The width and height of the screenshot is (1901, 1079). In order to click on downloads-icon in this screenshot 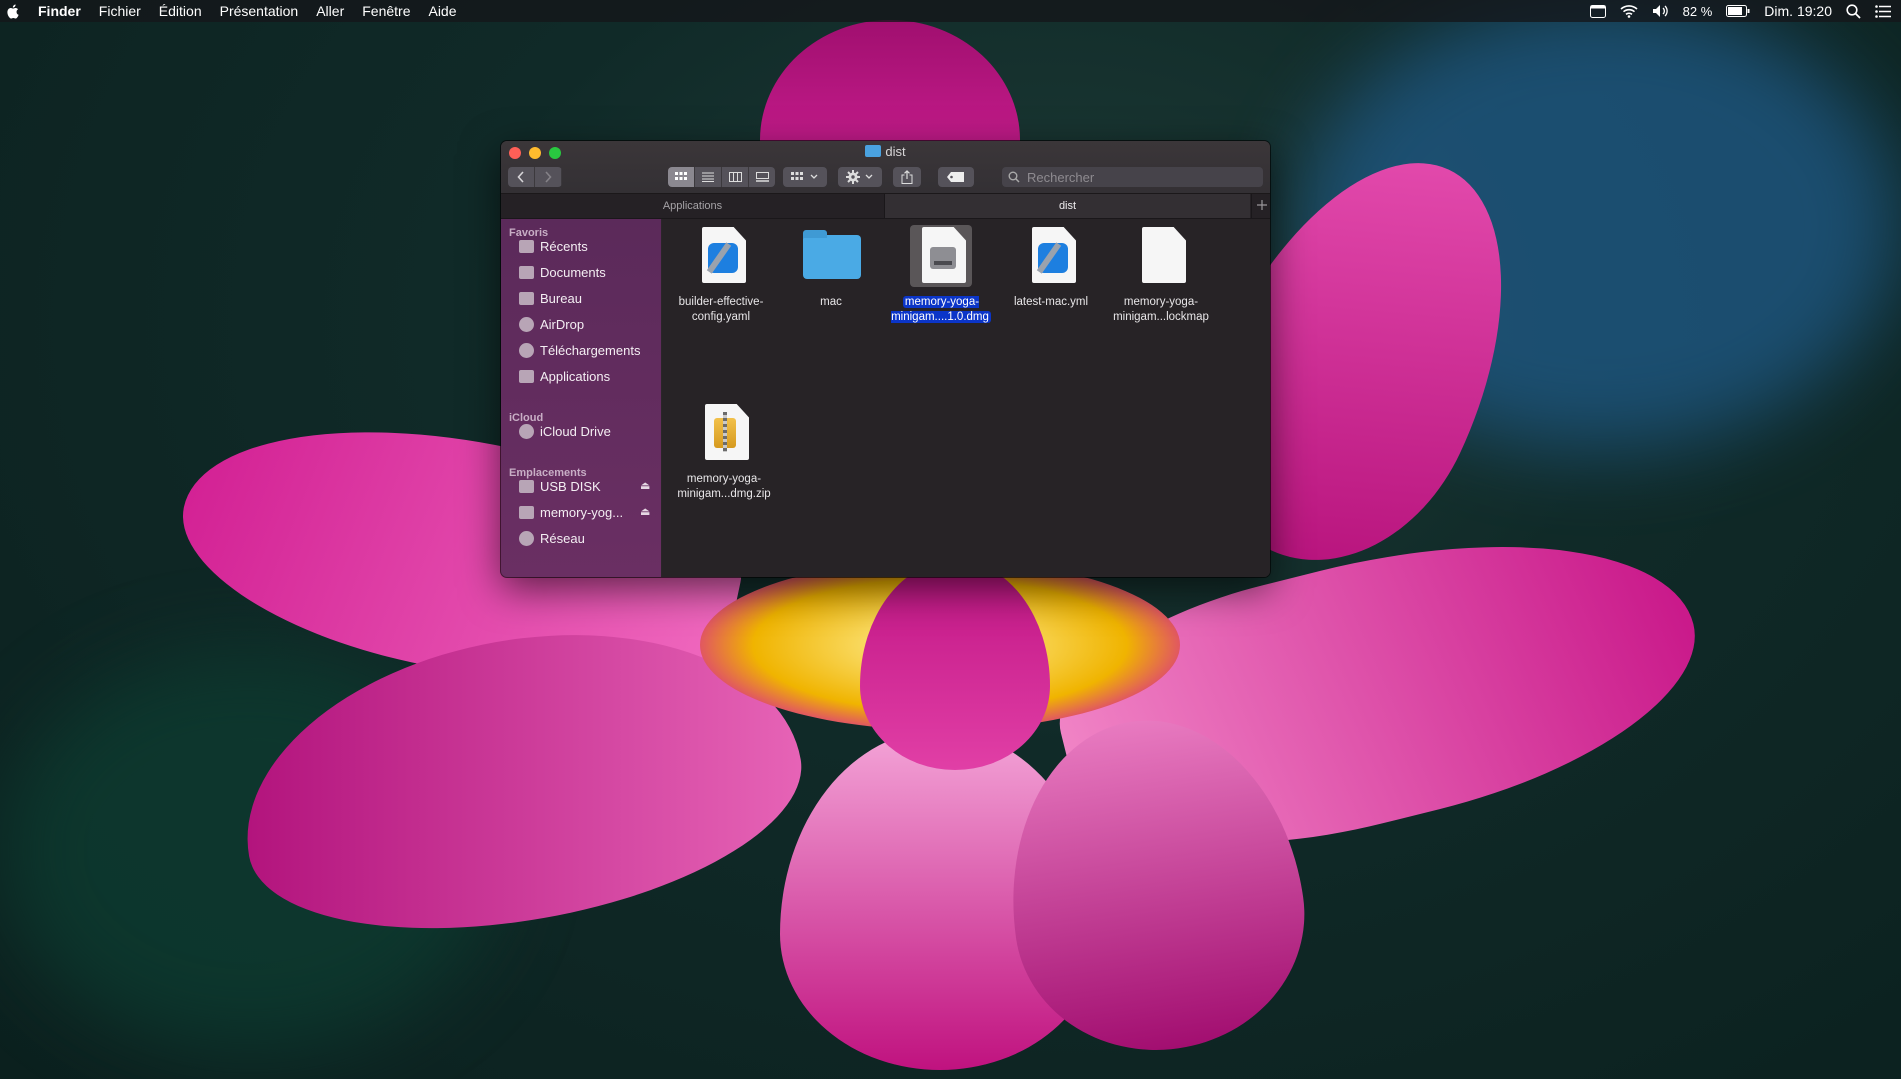, I will do `click(526, 350)`.